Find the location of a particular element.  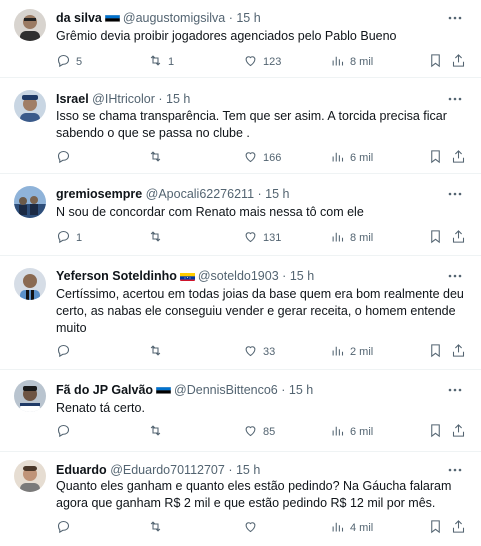

display-name: Yeferson Soteldinho is located at coordinates (116, 276).